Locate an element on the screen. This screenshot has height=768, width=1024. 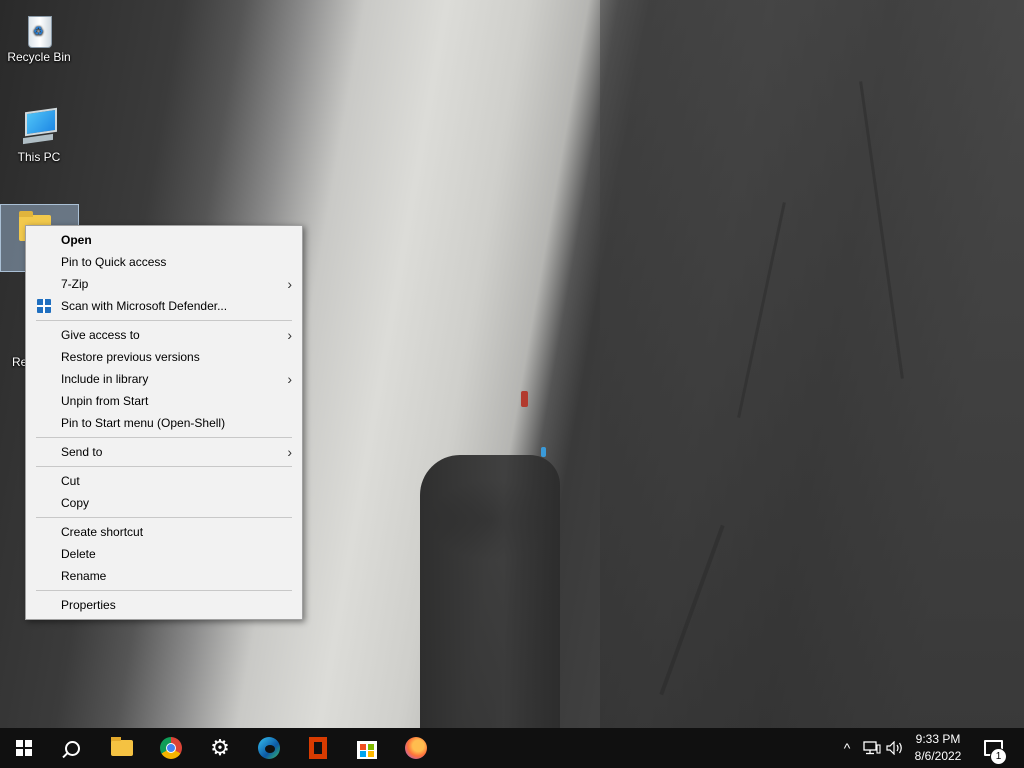
chrome-icon is located at coordinates (171, 748).